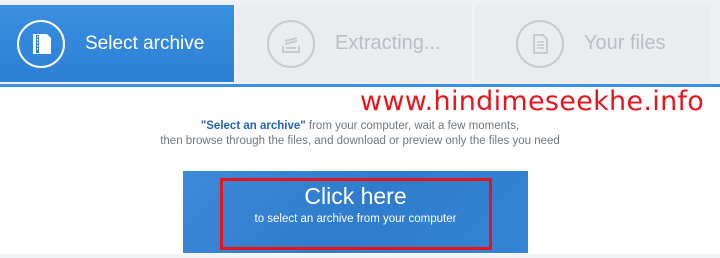 The image size is (720, 258). What do you see at coordinates (532, 101) in the screenshot?
I see `watermark-url: www.hindimeseekhe.info` at bounding box center [532, 101].